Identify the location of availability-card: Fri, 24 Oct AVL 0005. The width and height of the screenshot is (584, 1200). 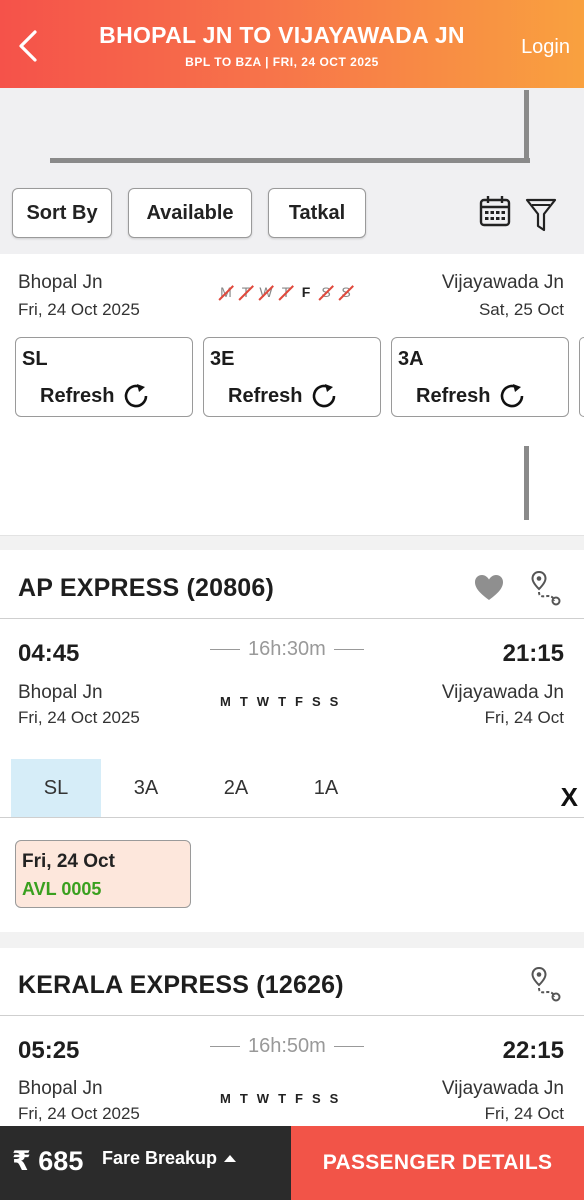
(103, 874).